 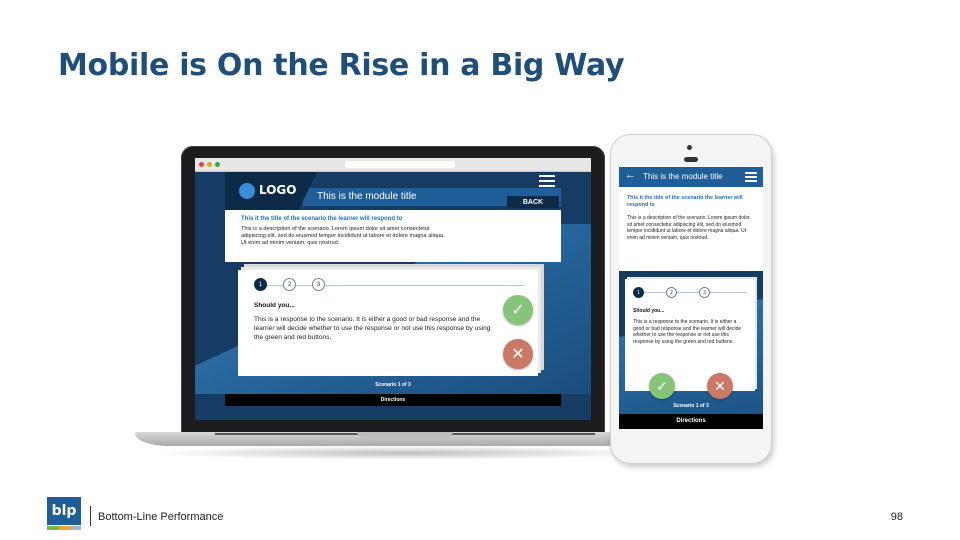 What do you see at coordinates (896, 517) in the screenshot?
I see `page-number: 98` at bounding box center [896, 517].